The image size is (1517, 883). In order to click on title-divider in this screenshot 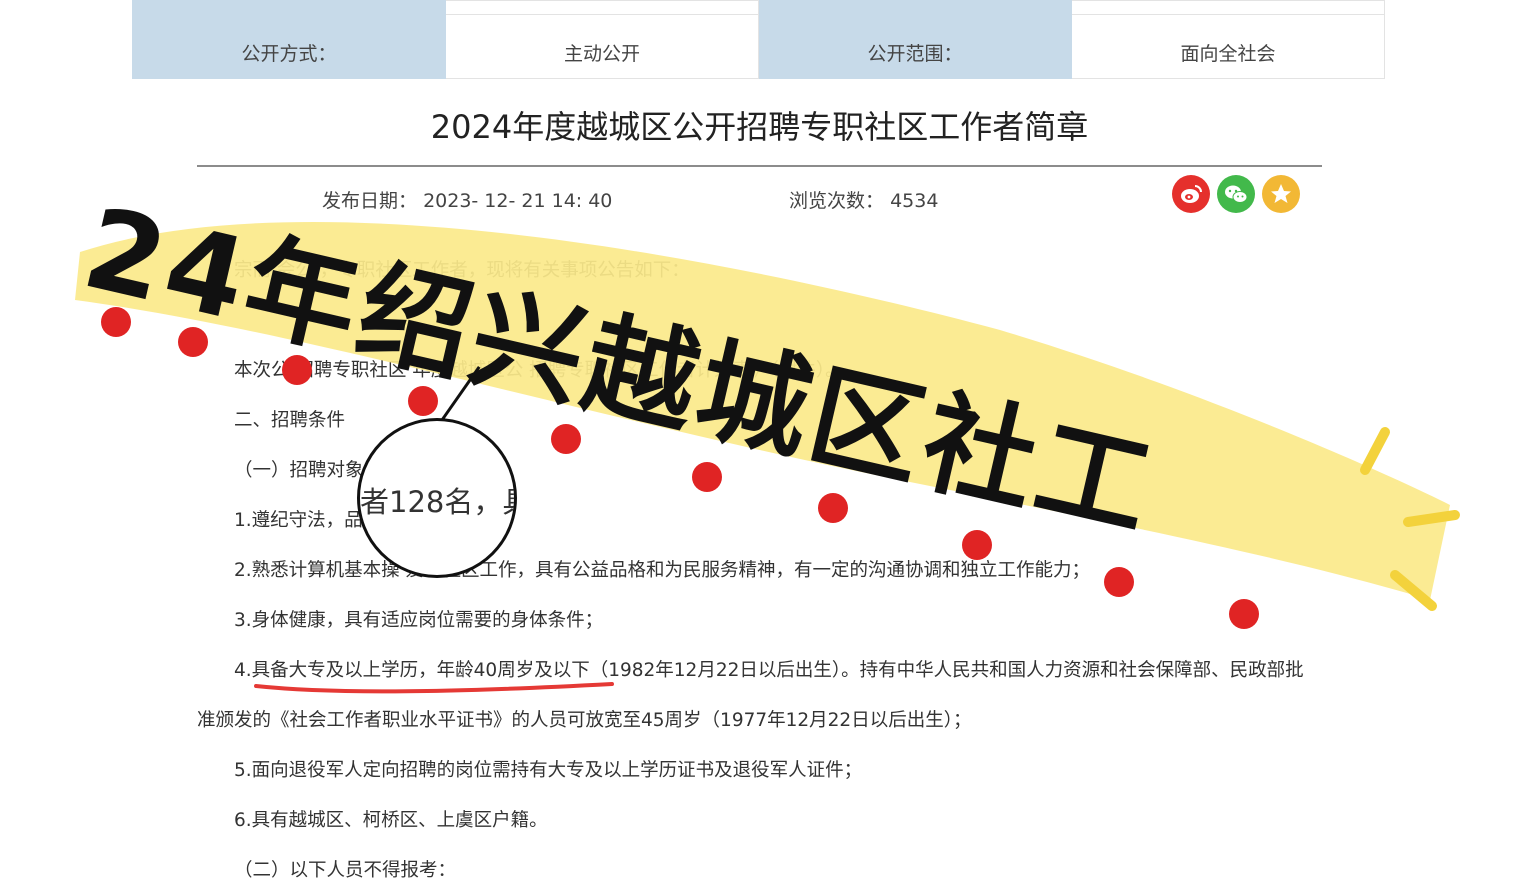, I will do `click(759, 166)`.